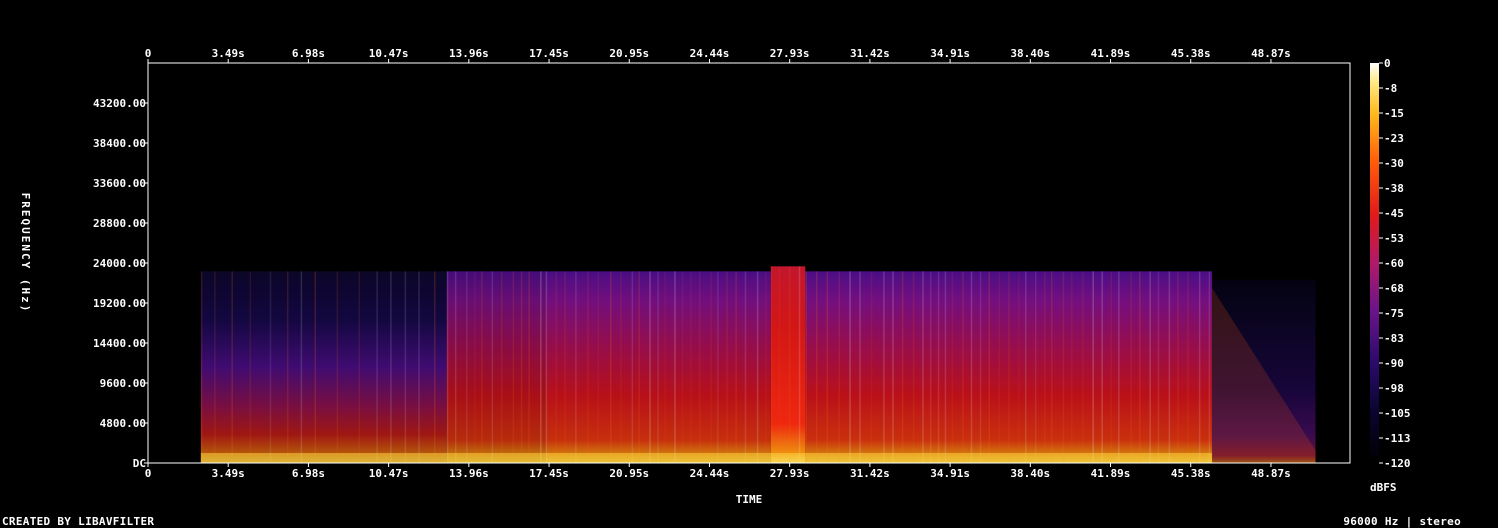  What do you see at coordinates (228, 53) in the screenshot?
I see `x-top-tick-label: 3.49s` at bounding box center [228, 53].